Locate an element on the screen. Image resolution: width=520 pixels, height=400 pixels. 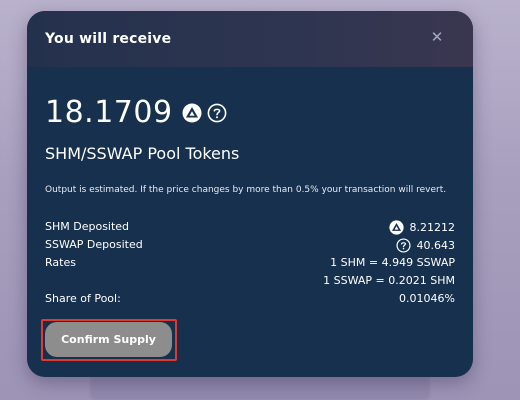
shm-deposited-value-group: 8.21212 is located at coordinates (422, 227).